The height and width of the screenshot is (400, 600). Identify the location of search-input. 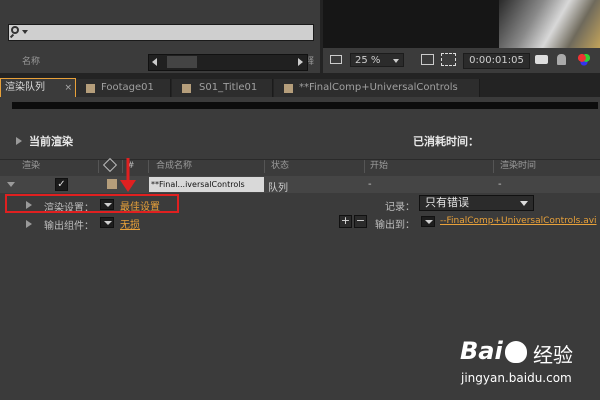
(161, 32).